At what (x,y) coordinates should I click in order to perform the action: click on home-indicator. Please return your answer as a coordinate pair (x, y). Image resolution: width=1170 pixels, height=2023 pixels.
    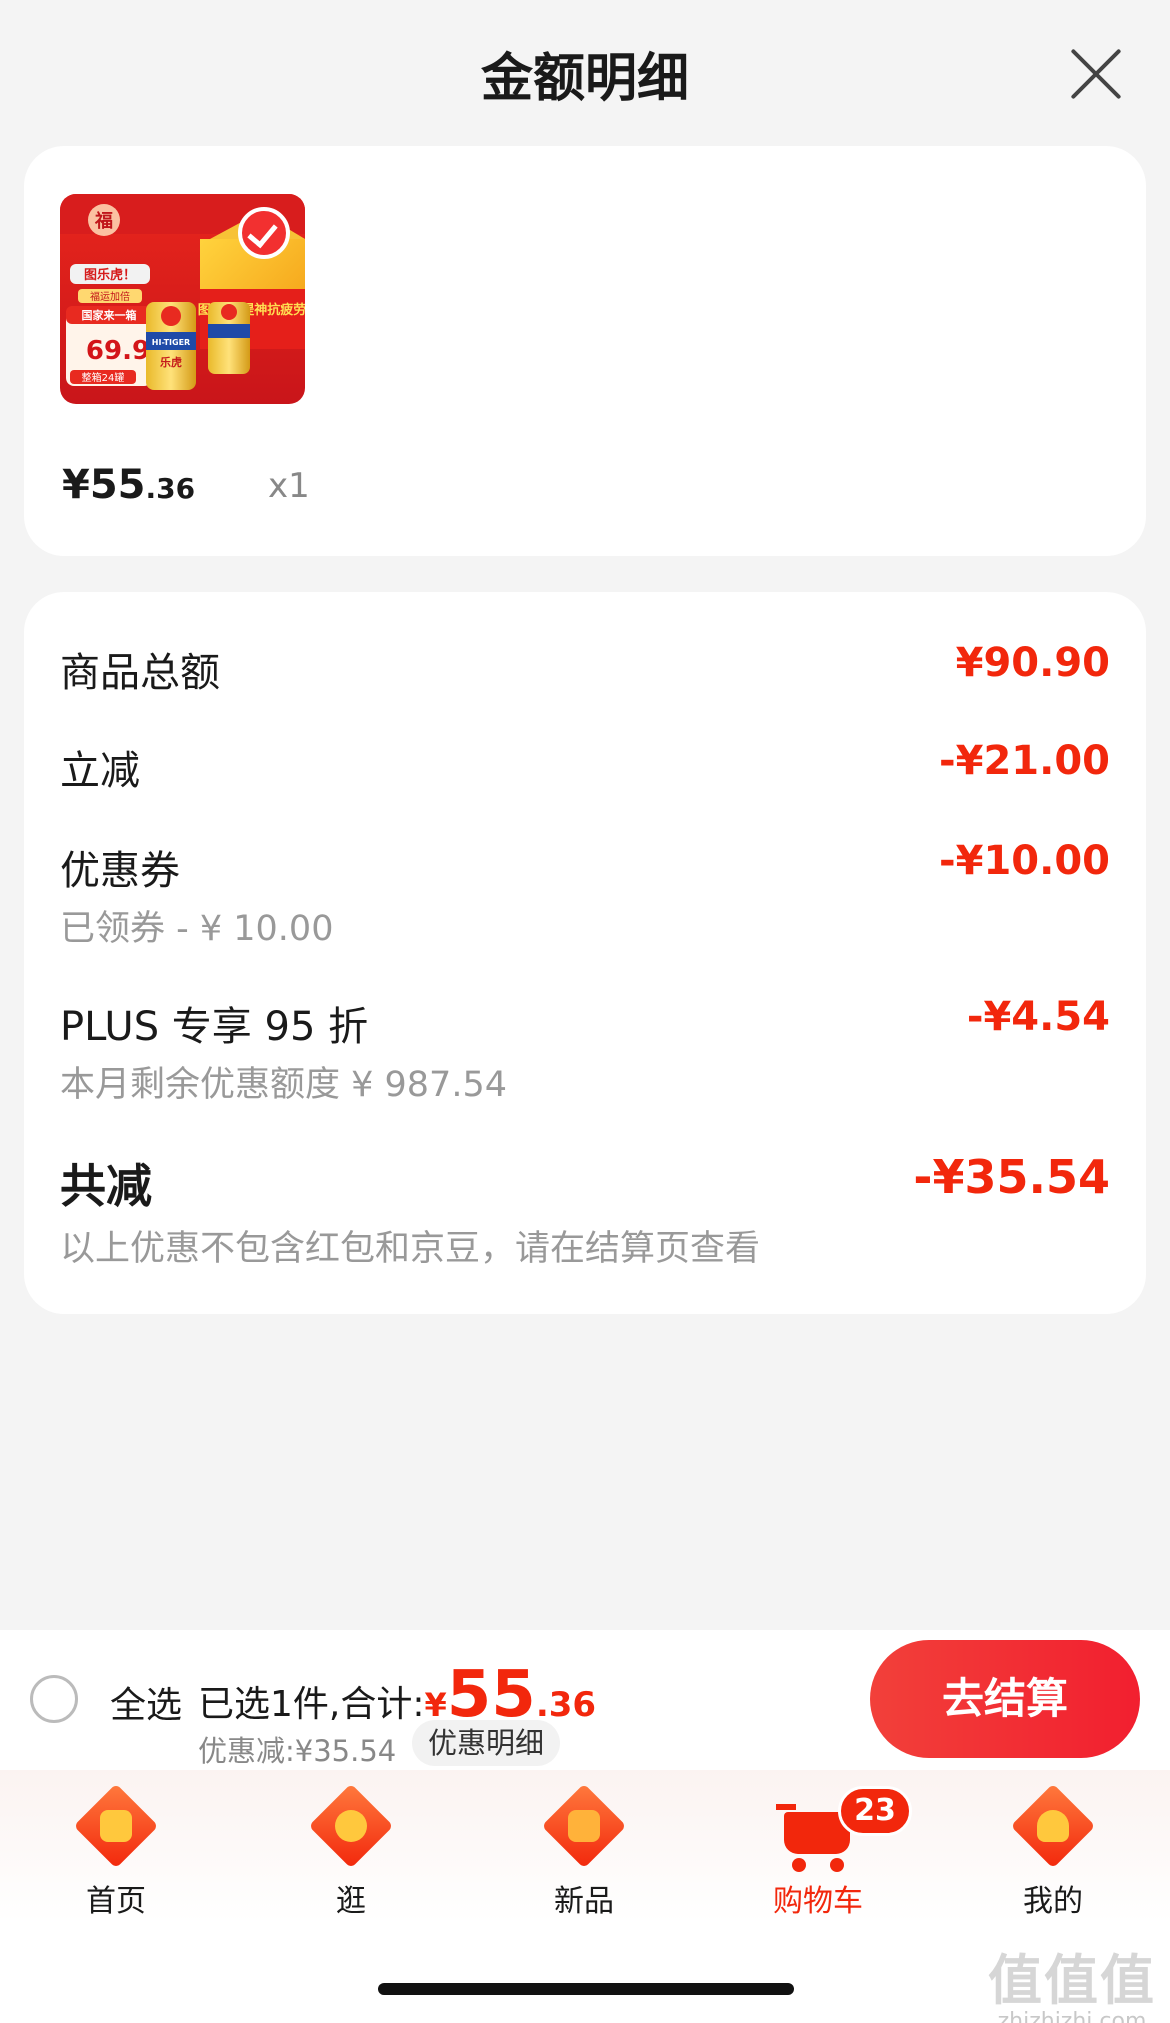
    Looking at the image, I should click on (586, 1989).